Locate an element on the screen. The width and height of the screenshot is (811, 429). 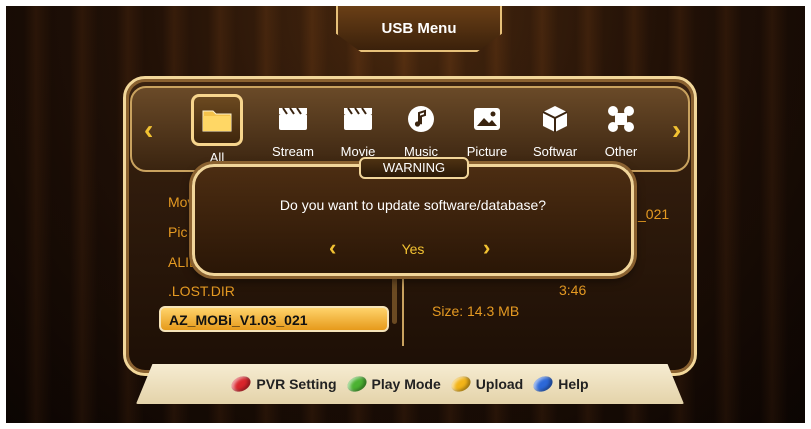
category-label: Picture is located at coordinates (487, 151).